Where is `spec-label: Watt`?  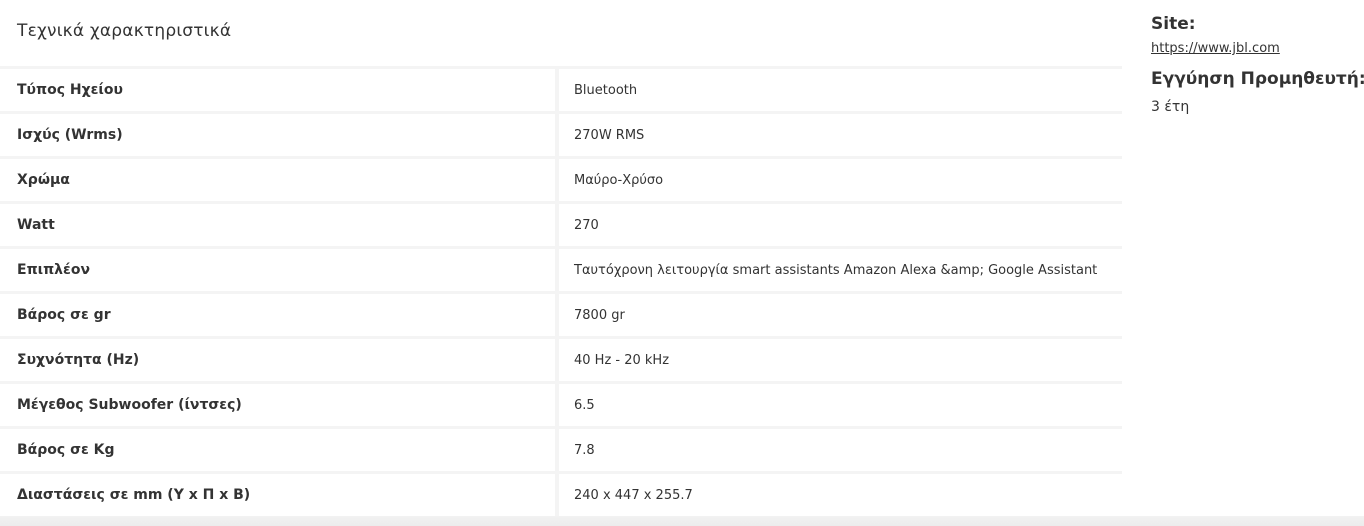 spec-label: Watt is located at coordinates (279, 225).